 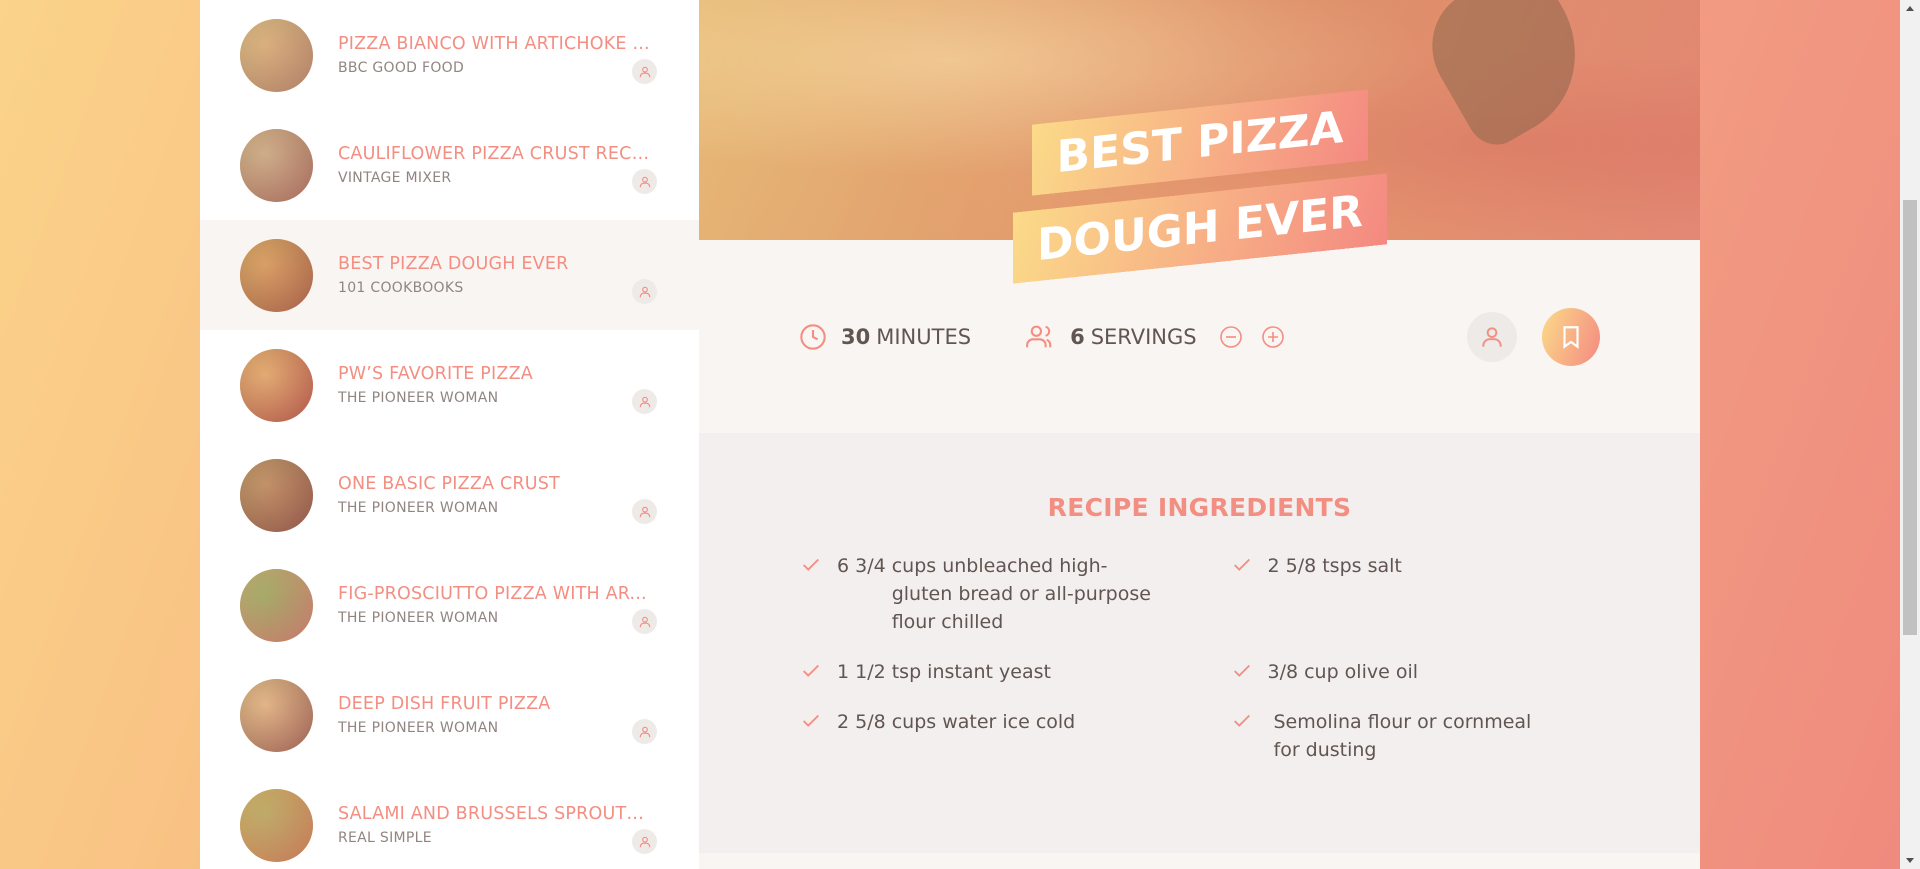 I want to click on result-item: Best Pizza Dough Ever 101 Cookbooks, so click(x=449, y=275).